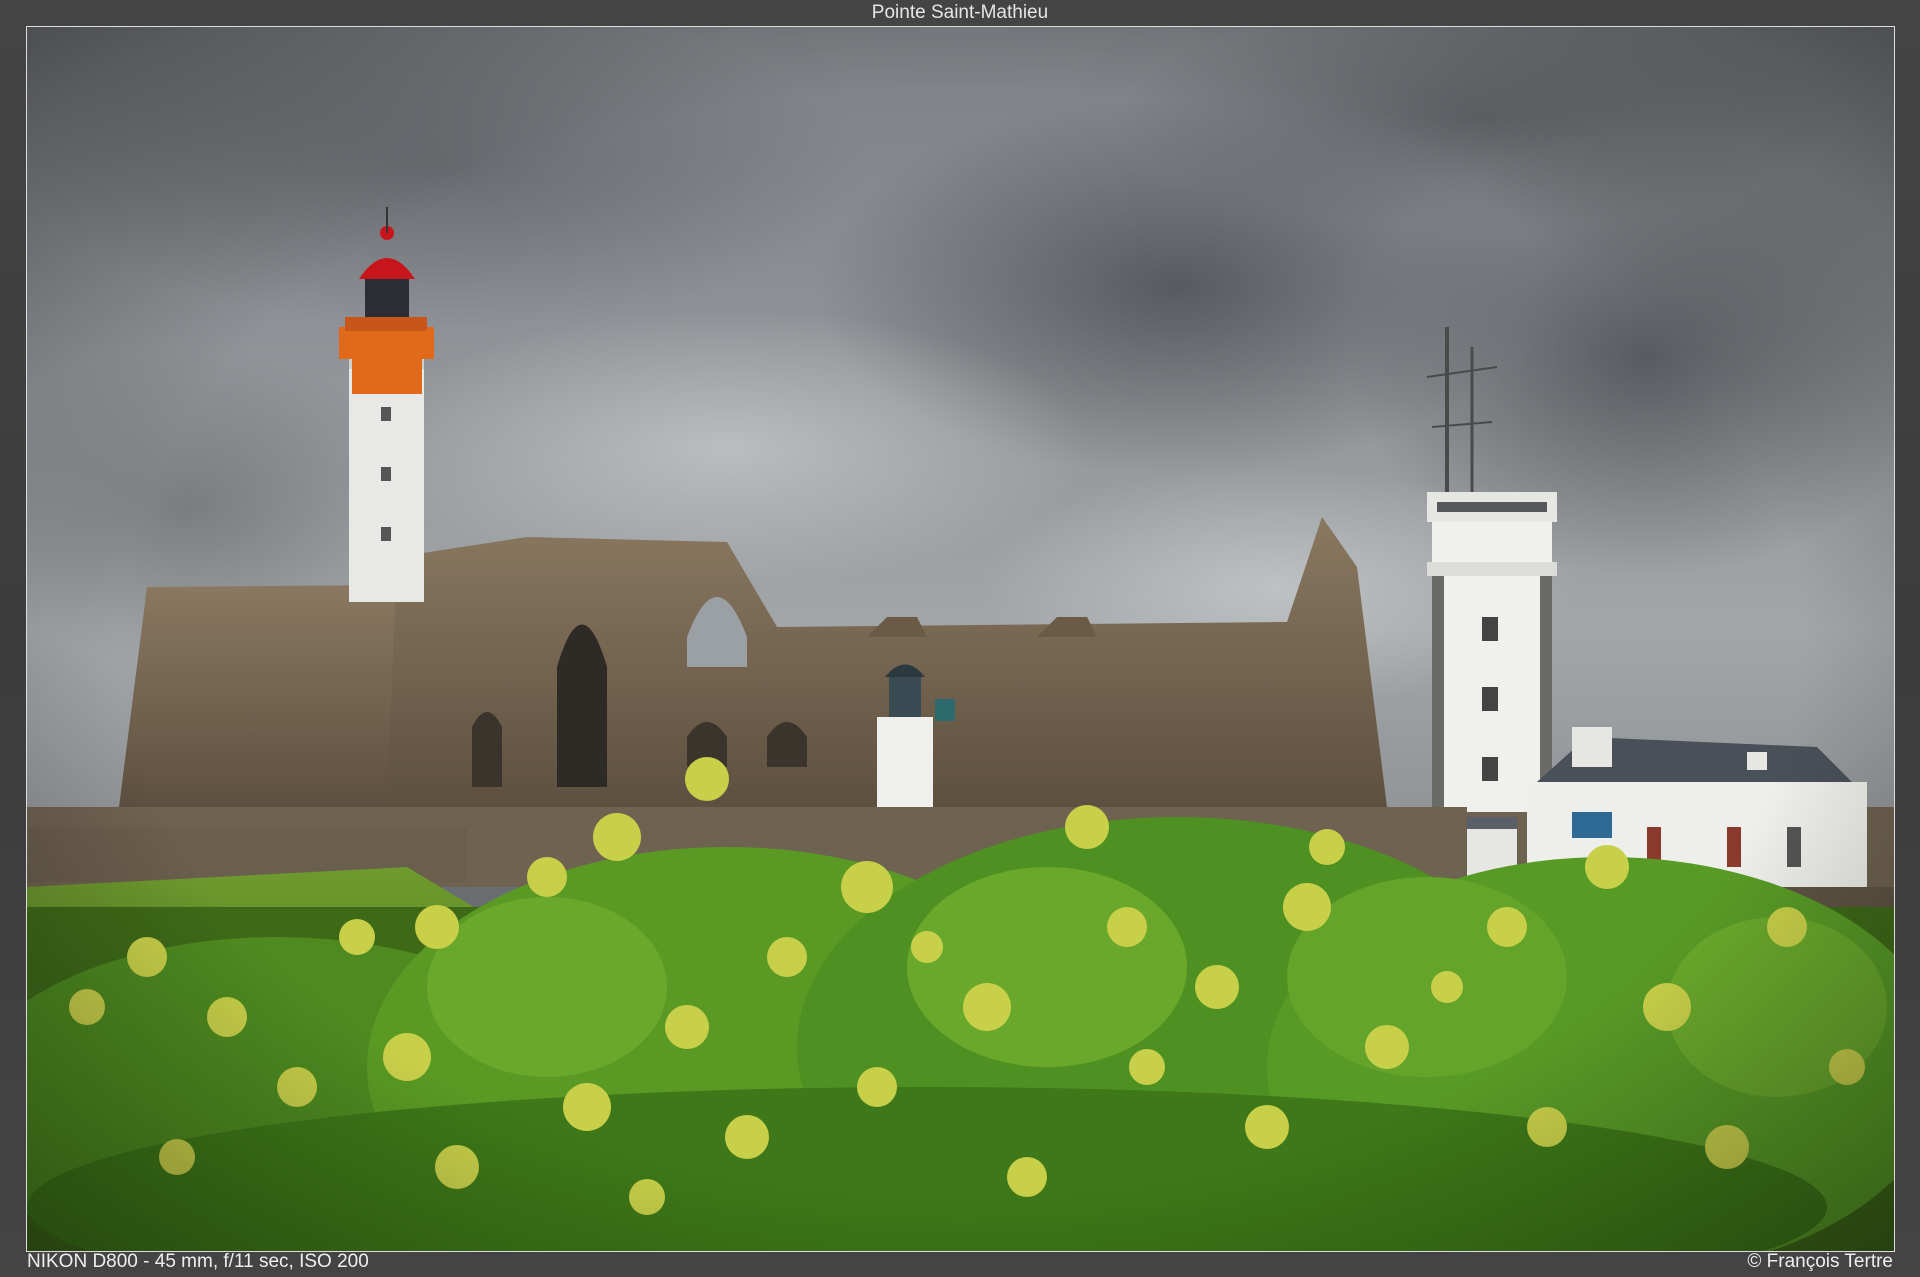 Image resolution: width=1920 pixels, height=1277 pixels. What do you see at coordinates (198, 1261) in the screenshot?
I see `camera-info: NIKON D800 - 45 mm, f/11 sec, ISO 200` at bounding box center [198, 1261].